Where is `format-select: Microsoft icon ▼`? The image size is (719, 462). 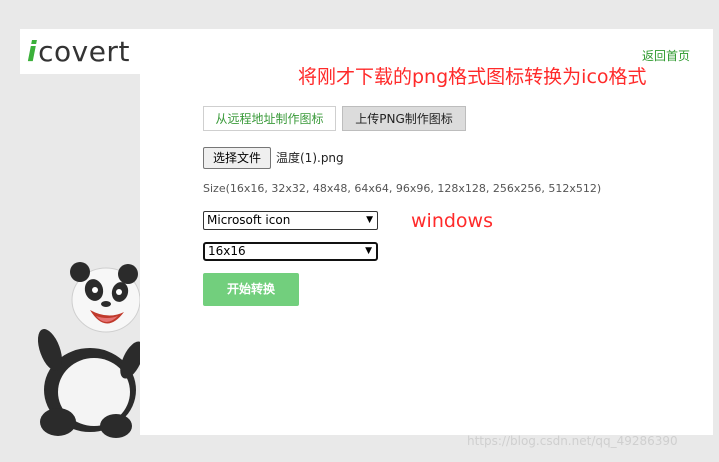
format-select: Microsoft icon ▼ is located at coordinates (290, 220).